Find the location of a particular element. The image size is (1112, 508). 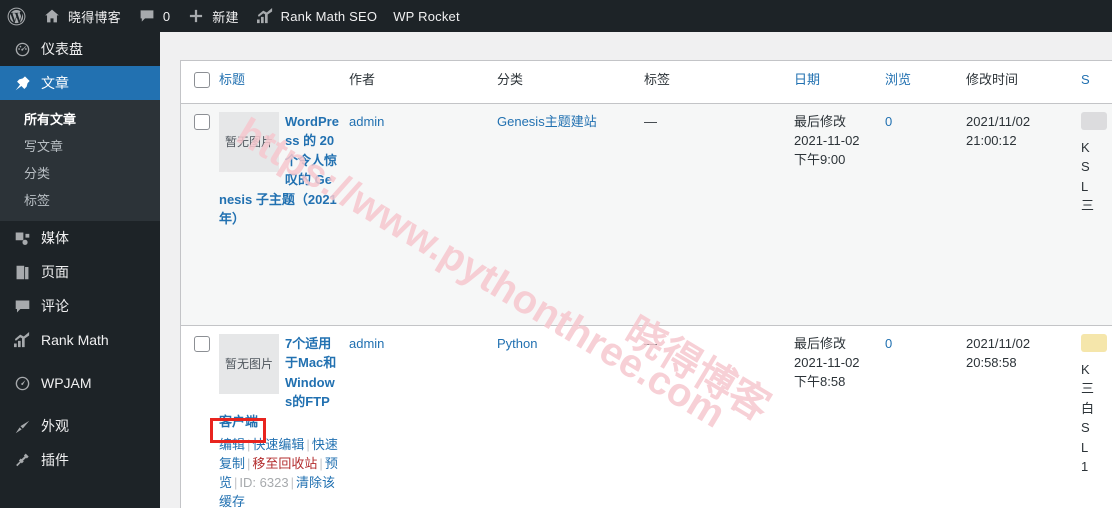

admin-bar-comments: 0 is located at coordinates (153, 16).